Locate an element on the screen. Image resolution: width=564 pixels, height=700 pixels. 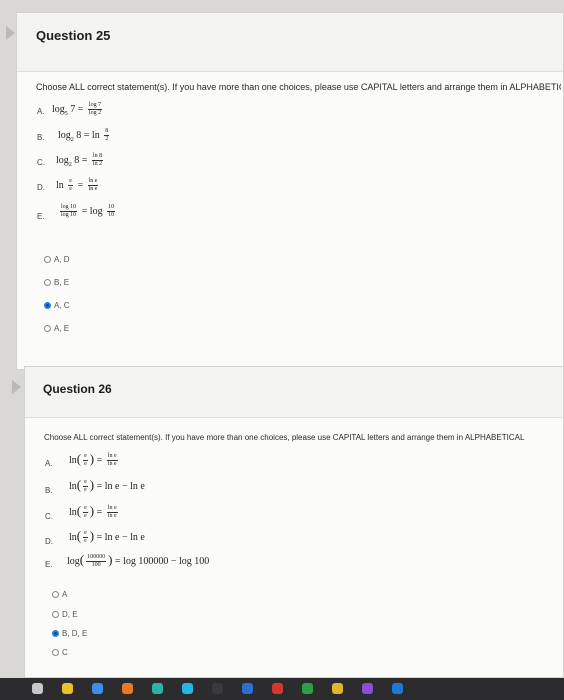
q26-option-e-letter: E. is located at coordinates (49, 564).